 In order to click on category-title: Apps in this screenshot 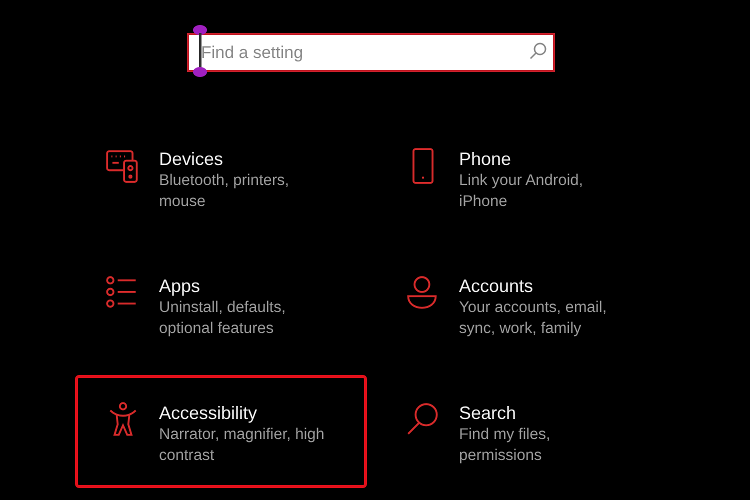, I will do `click(180, 286)`.